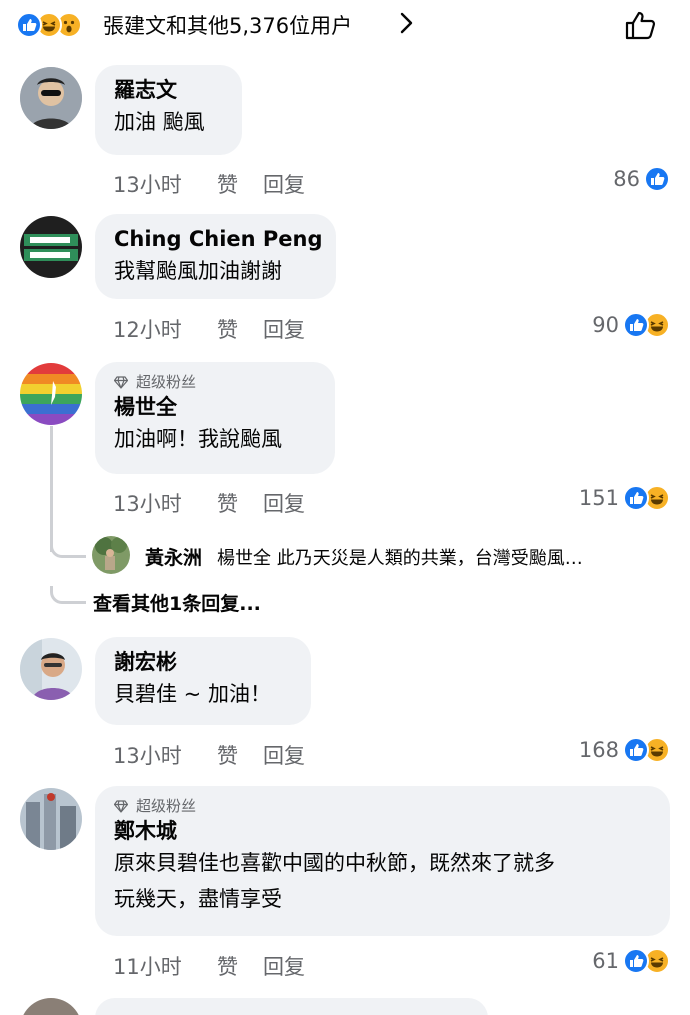 This screenshot has height=1015, width=690. What do you see at coordinates (165, 966) in the screenshot?
I see `comment-time: 11小时` at bounding box center [165, 966].